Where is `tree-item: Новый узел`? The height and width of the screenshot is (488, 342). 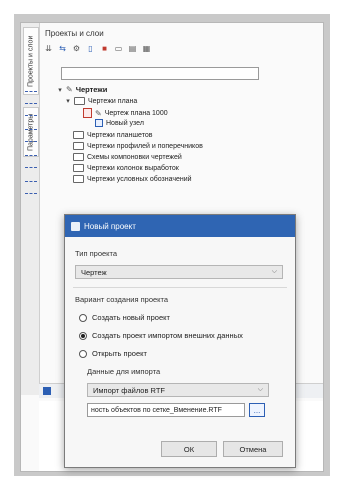
tree-item: Новый узел is located at coordinates (119, 123).